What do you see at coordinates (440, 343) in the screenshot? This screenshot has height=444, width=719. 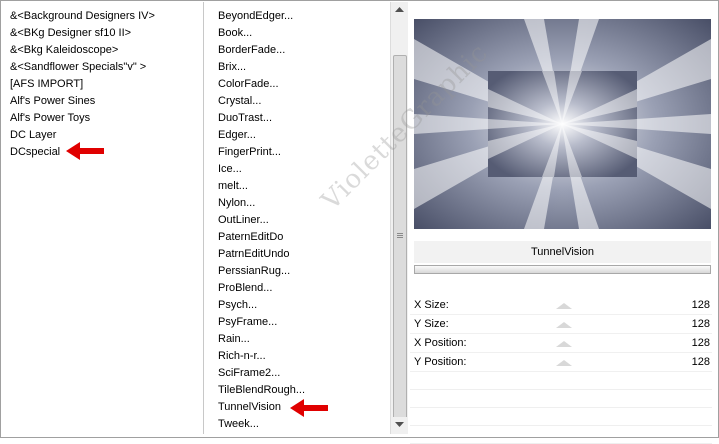 I see `parameter-label: X Position:` at bounding box center [440, 343].